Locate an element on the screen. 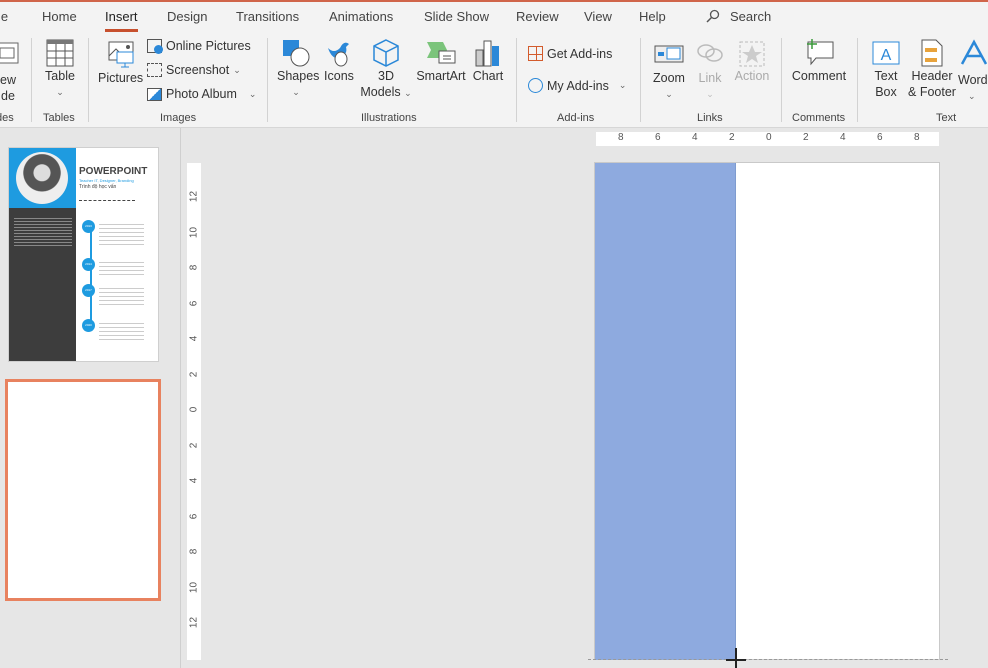 This screenshot has height=668, width=988. new-slide-label-1: ew is located at coordinates (8, 80).